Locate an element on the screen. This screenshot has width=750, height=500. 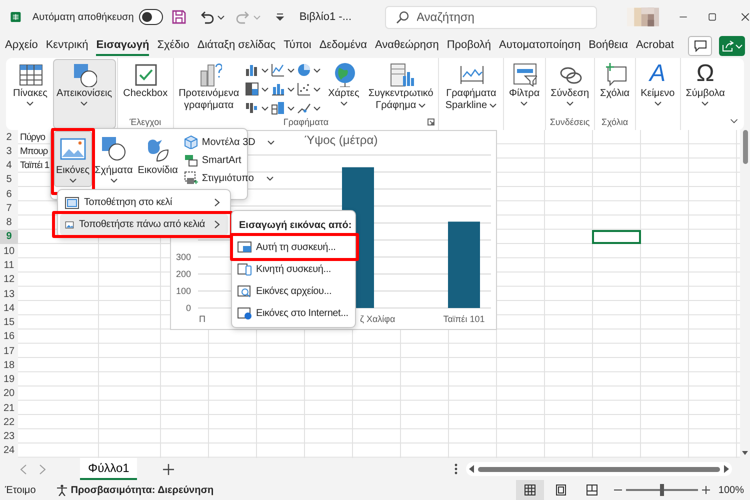
ribbon-button: Γραφήματα Sparkline is located at coordinates (471, 86).